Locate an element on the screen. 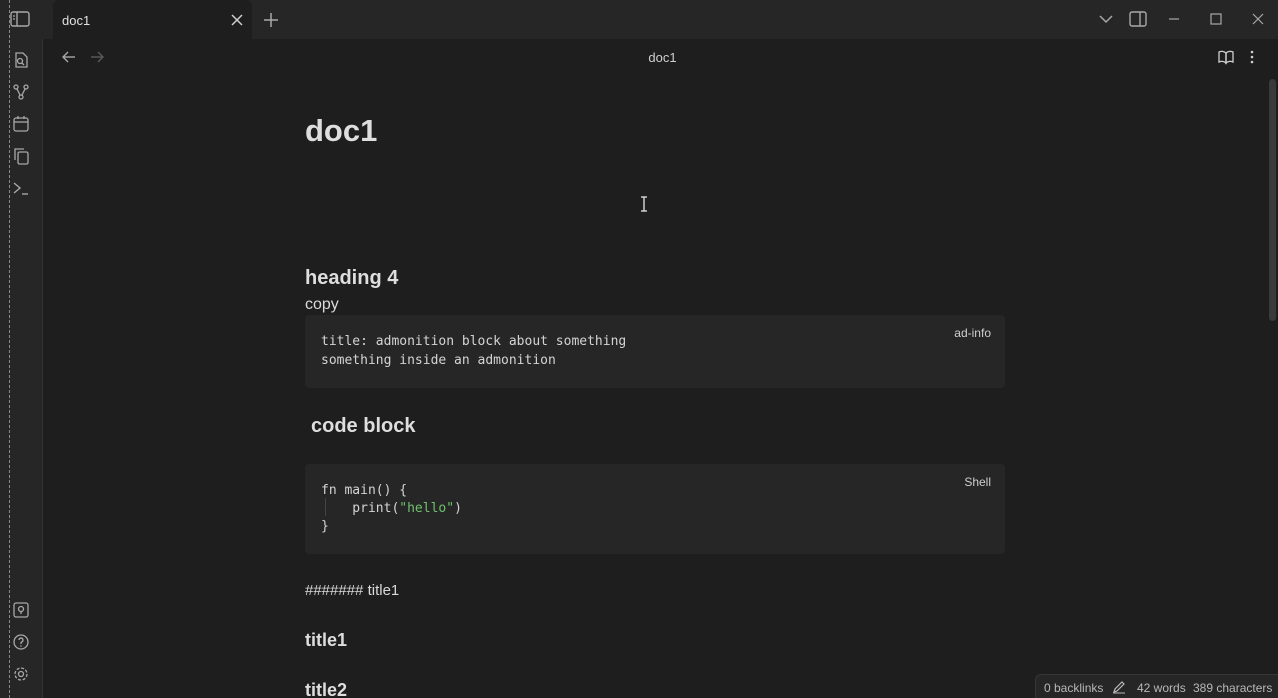  close-window-icon is located at coordinates (1258, 19).